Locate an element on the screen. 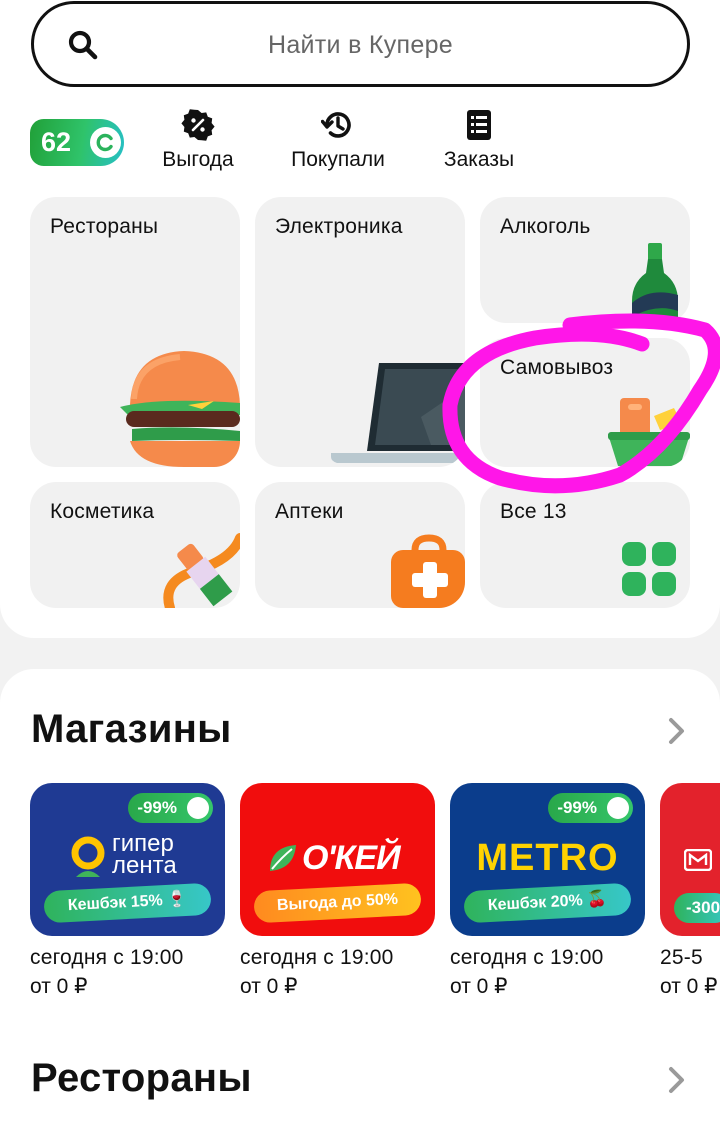 This screenshot has height=1132, width=720. search-input: Найти в Купере is located at coordinates (360, 44).